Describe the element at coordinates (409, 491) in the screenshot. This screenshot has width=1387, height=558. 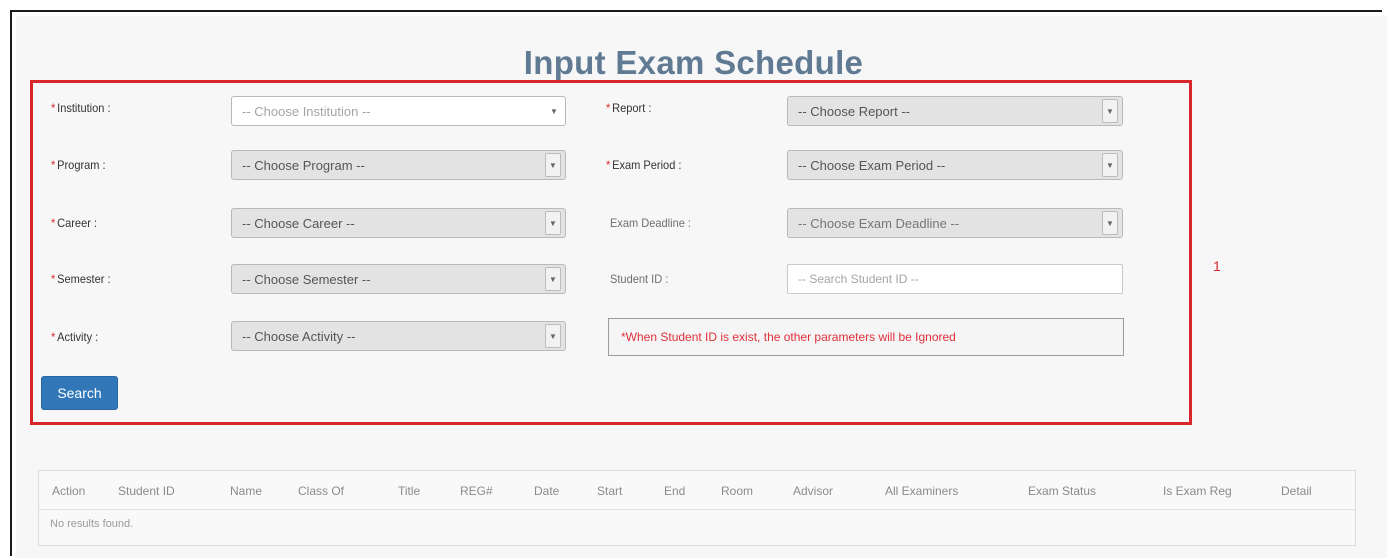
I see `column-header-title: Title` at that location.